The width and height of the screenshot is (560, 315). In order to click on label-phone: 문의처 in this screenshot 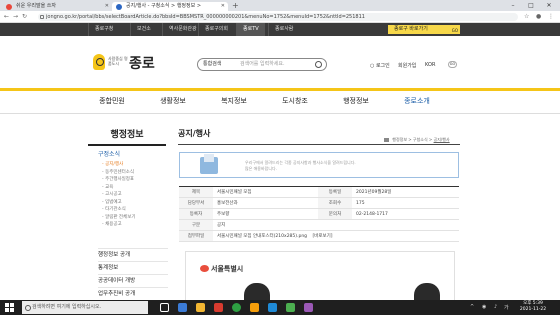, I will do `click(335, 214)`.